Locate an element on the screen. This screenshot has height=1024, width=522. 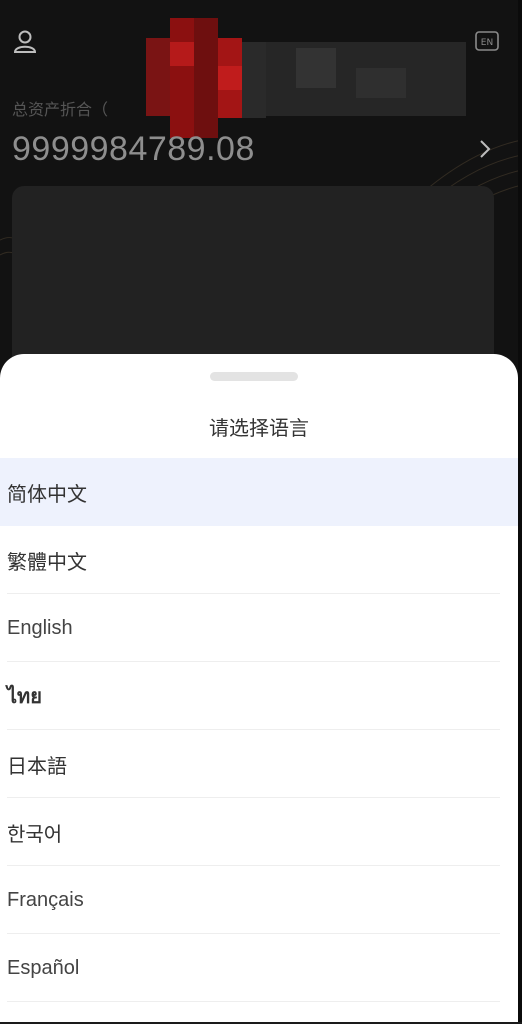
language-option-en: English is located at coordinates (259, 628).